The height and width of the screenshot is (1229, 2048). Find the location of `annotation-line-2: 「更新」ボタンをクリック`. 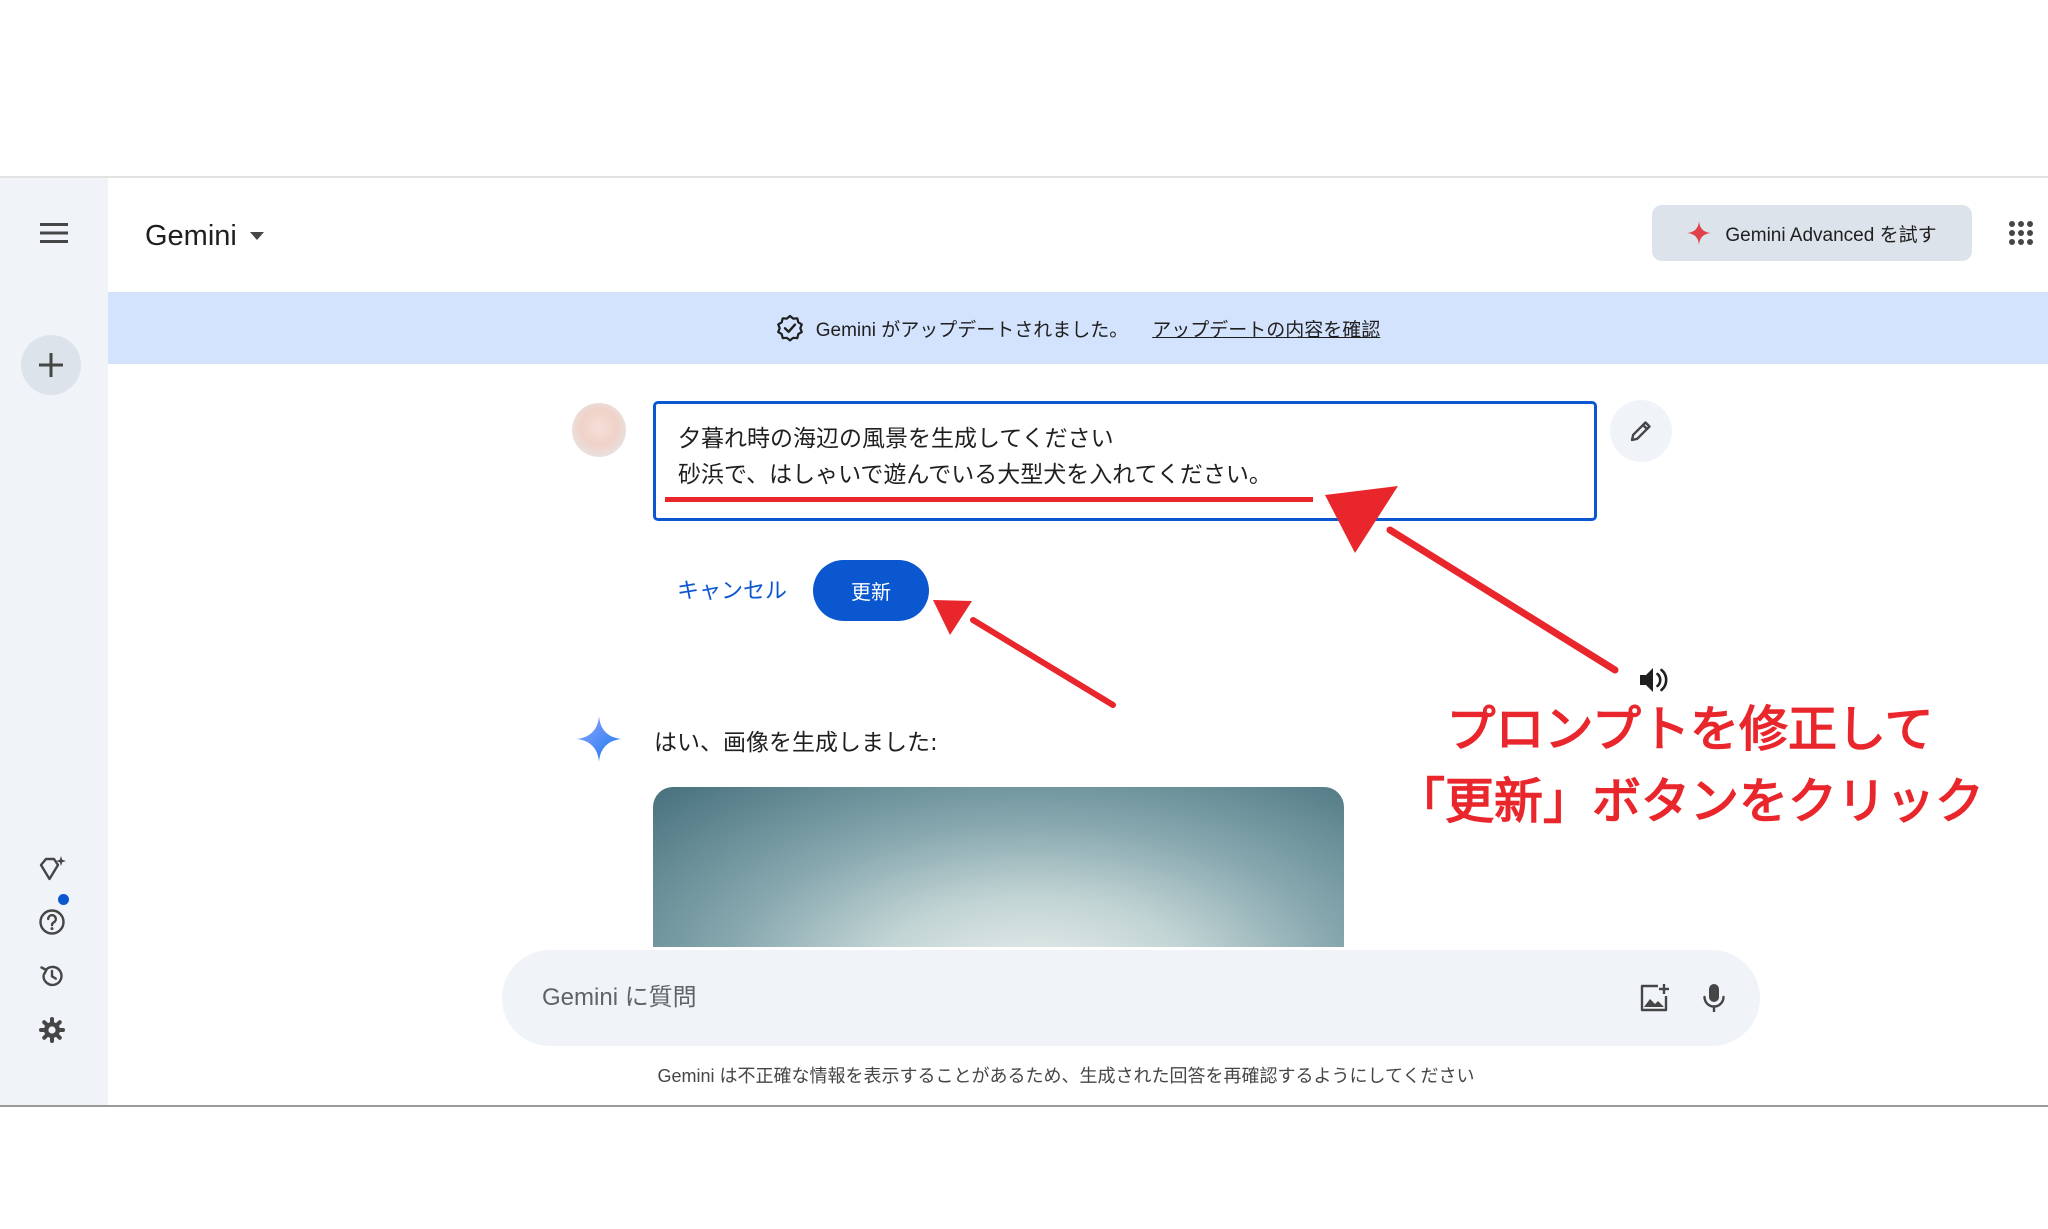

annotation-line-2: 「更新」ボタンをクリック is located at coordinates (1689, 801).